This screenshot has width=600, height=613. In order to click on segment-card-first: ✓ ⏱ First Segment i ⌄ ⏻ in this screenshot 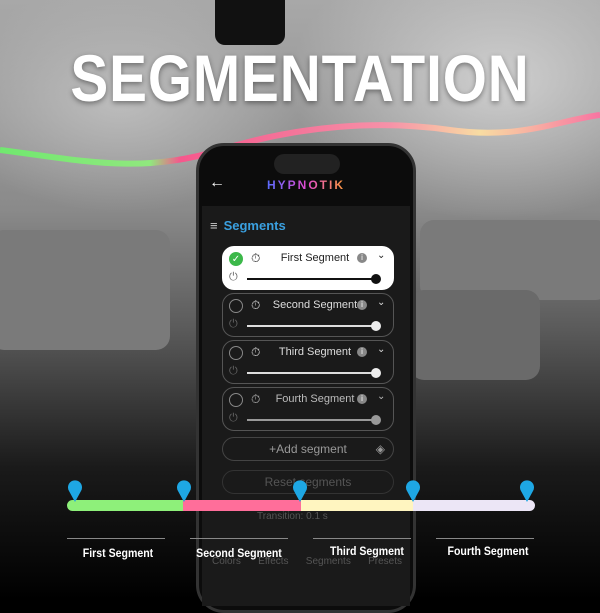, I will do `click(308, 268)`.